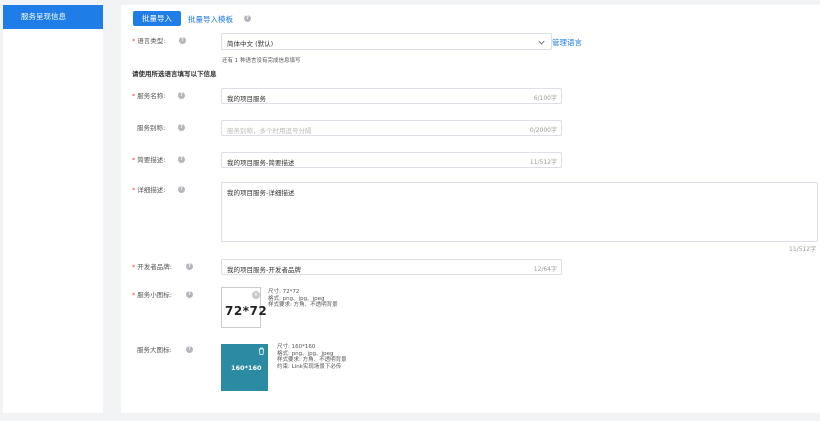  Describe the element at coordinates (545, 269) in the screenshot. I see `char-count: 12/64字` at that location.